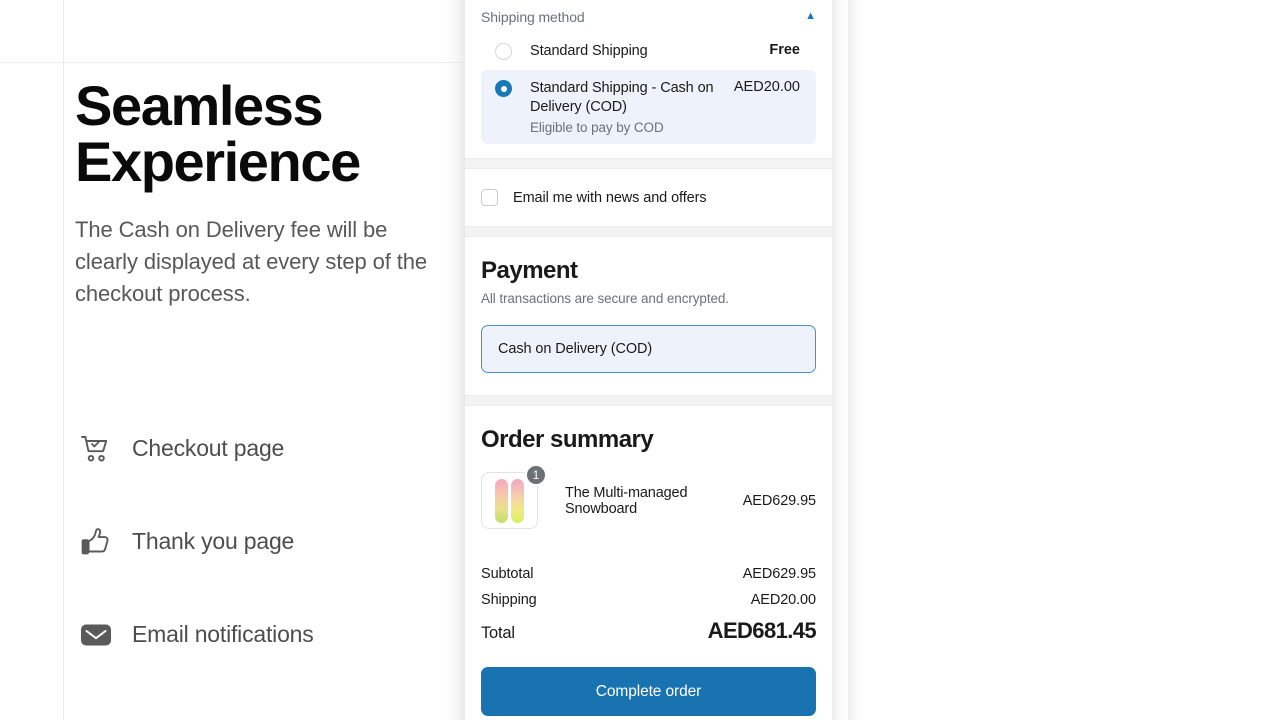 This screenshot has width=1280, height=720. I want to click on feature-item-email-notifications: Email notifications, so click(268, 634).